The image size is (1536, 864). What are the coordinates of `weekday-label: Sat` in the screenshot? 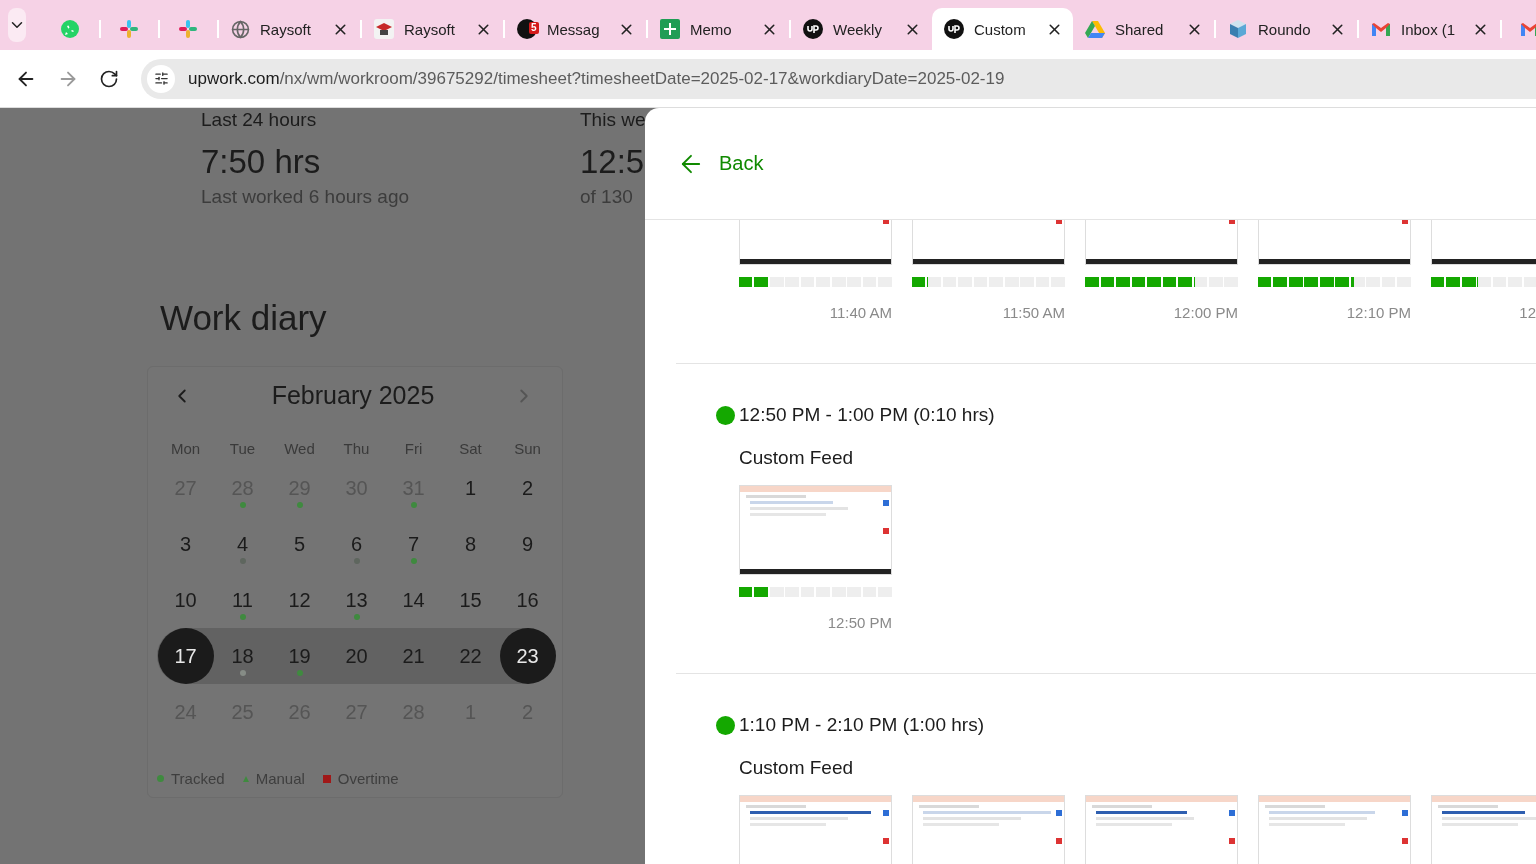 It's located at (470, 448).